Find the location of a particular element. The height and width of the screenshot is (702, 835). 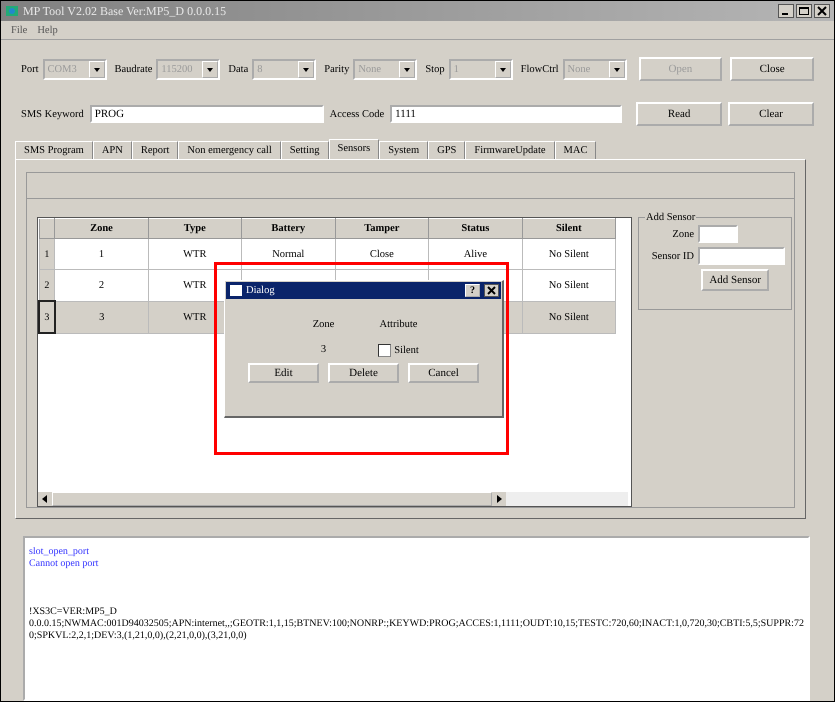

tab: Setting is located at coordinates (304, 150).